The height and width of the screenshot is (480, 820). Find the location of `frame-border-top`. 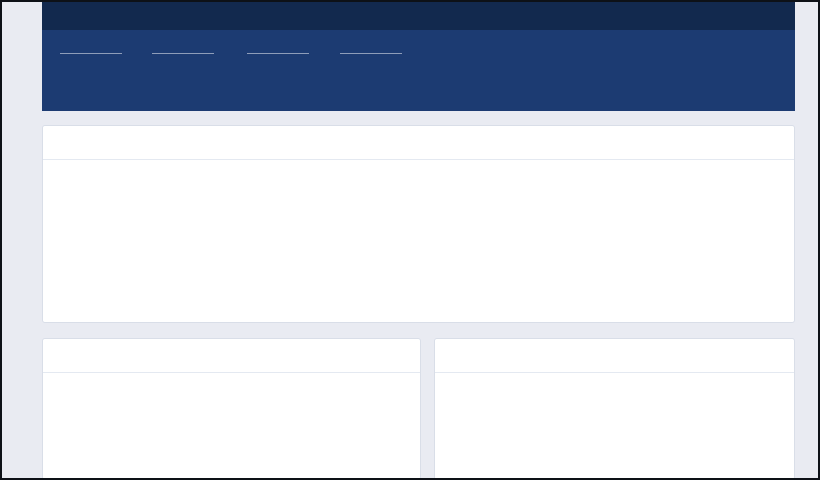

frame-border-top is located at coordinates (410, 1).